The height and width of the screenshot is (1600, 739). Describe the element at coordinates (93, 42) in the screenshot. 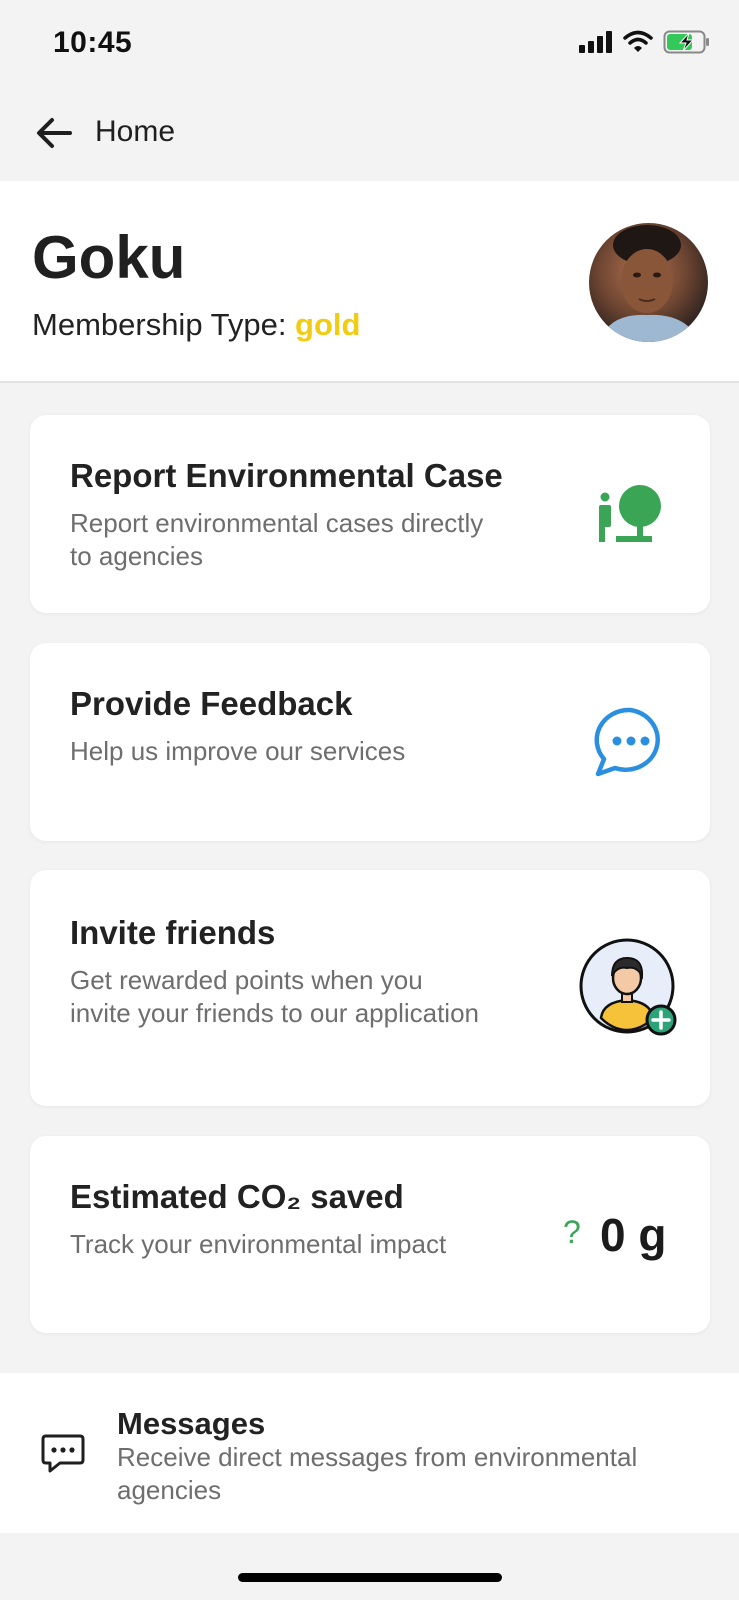

I see `status-time: 10:45` at that location.